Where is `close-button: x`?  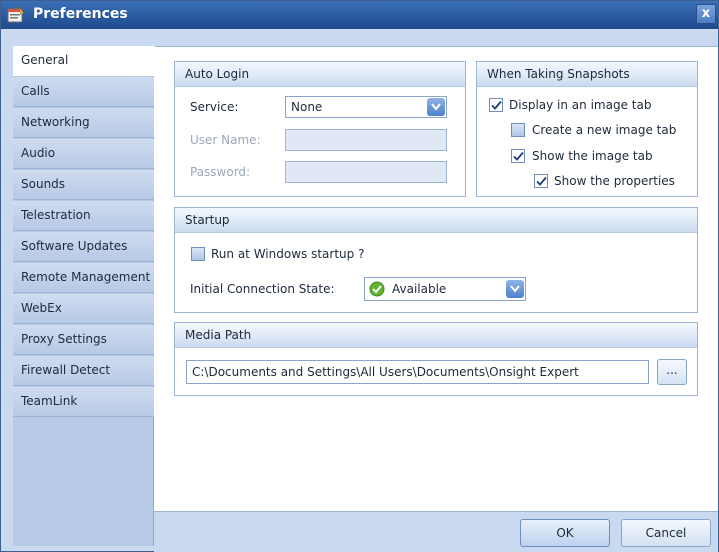
close-button: x is located at coordinates (706, 14).